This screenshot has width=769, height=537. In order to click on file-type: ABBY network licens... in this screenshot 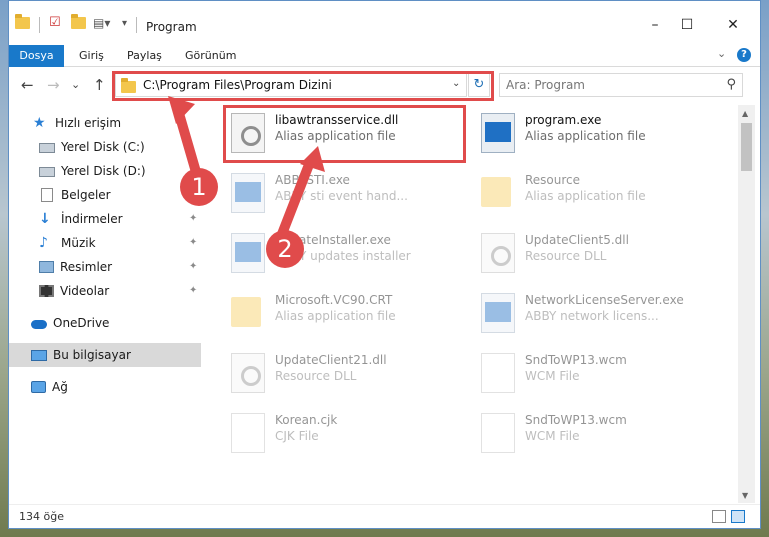, I will do `click(592, 316)`.